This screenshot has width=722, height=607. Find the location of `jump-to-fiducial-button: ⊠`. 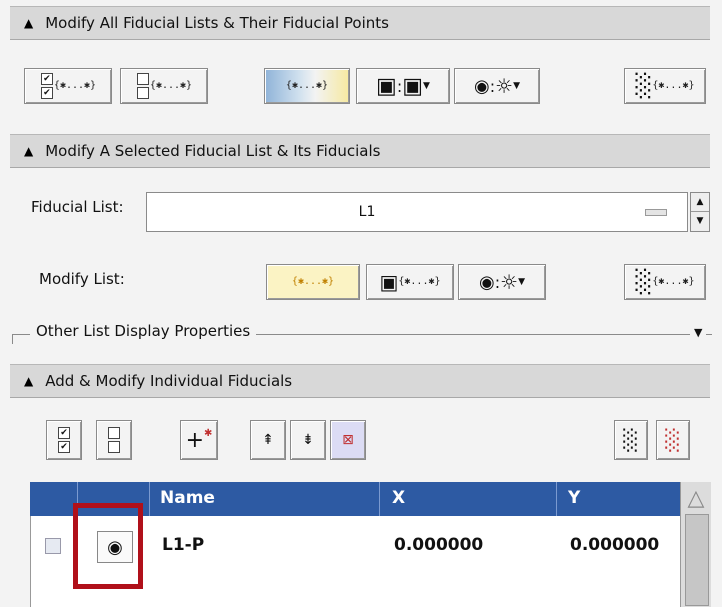

jump-to-fiducial-button: ⊠ is located at coordinates (348, 440).